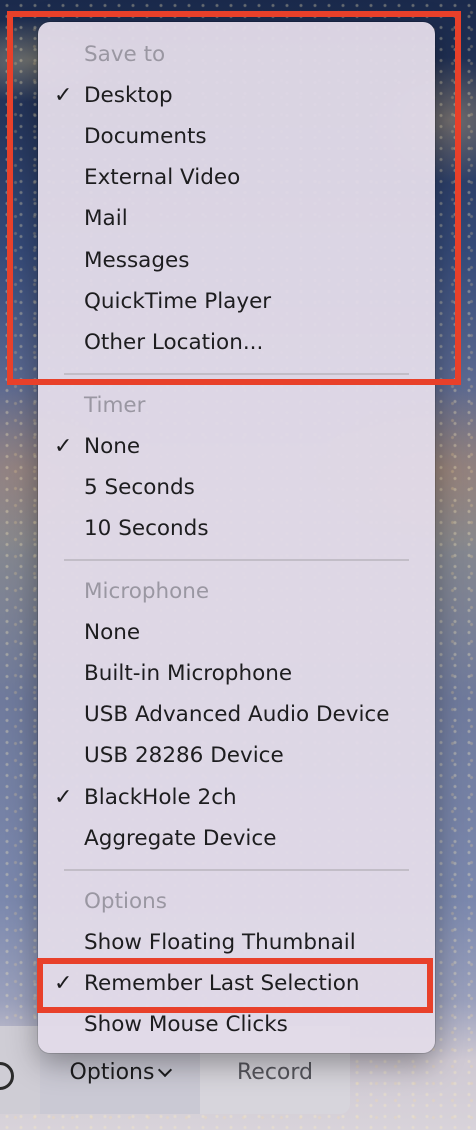  I want to click on menu-item-label: 5 Seconds, so click(139, 487).